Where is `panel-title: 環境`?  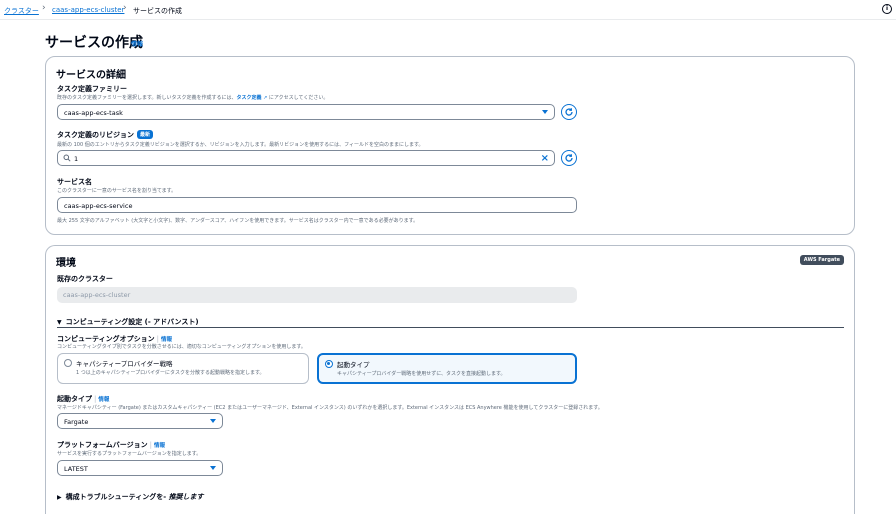
panel-title: 環境 is located at coordinates (66, 263).